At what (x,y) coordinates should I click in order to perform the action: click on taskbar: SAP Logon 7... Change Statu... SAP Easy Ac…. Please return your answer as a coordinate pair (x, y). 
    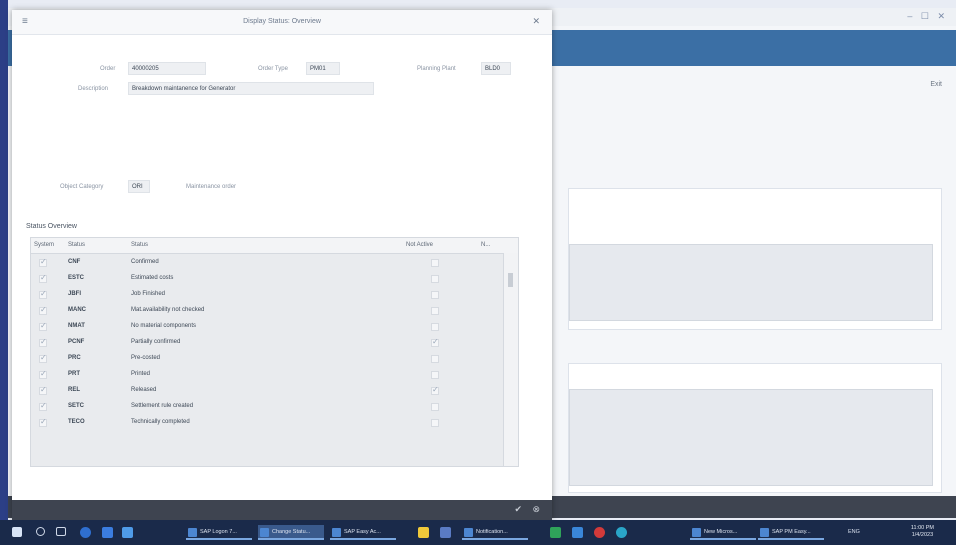
    Looking at the image, I should click on (478, 532).